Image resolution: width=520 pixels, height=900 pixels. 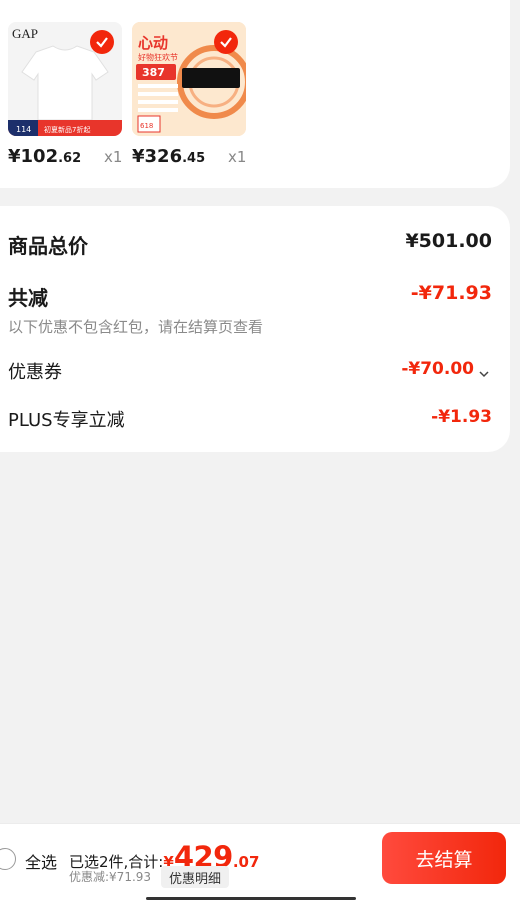 What do you see at coordinates (189, 79) in the screenshot?
I see `product-thumb-ssd: 心动 好物狂欢节 387 618` at bounding box center [189, 79].